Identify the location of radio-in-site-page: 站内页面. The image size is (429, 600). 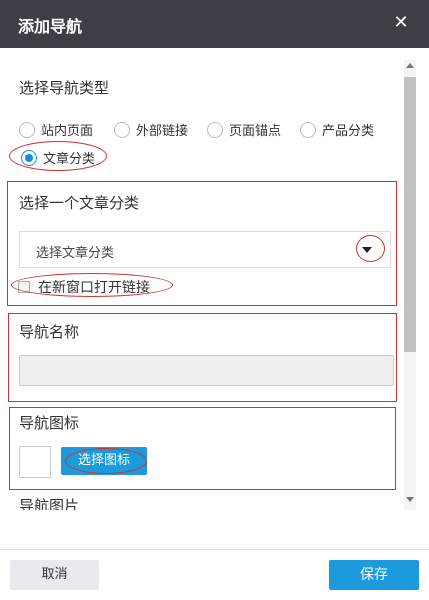
(56, 129).